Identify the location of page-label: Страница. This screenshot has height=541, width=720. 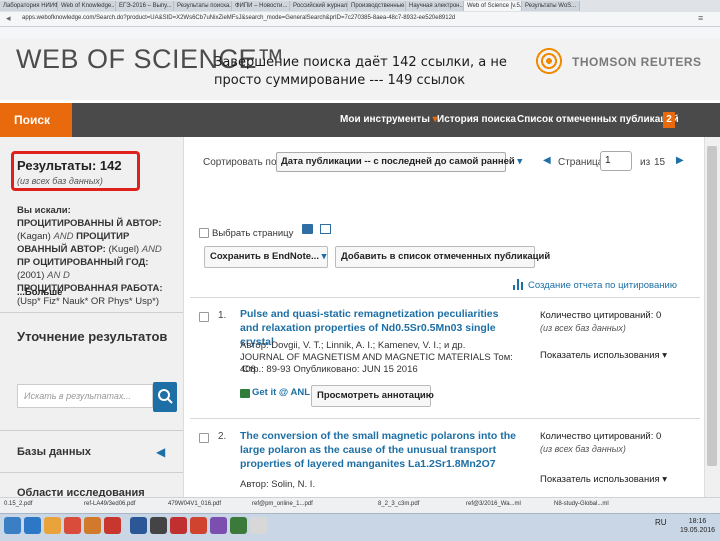
(581, 162).